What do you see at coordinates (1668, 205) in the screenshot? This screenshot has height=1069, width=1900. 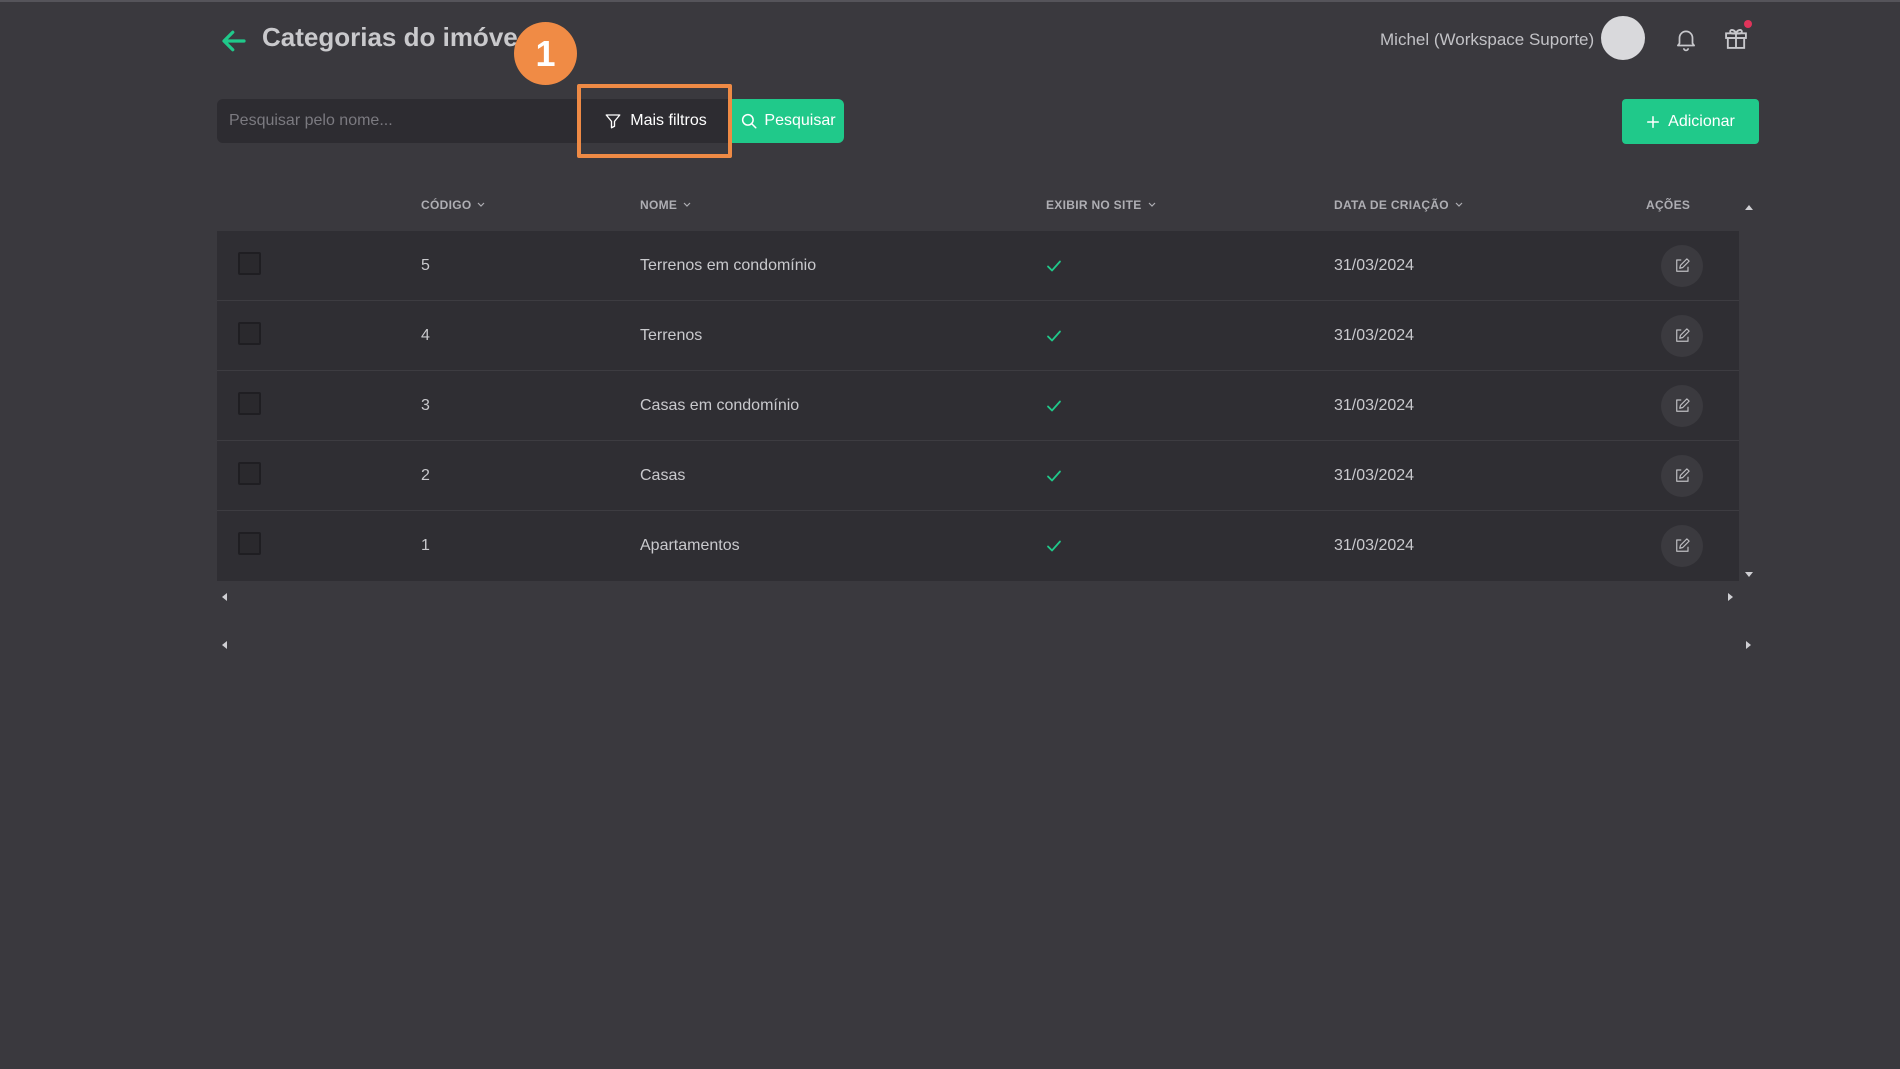 I see `column-header-actions: AÇÕES` at bounding box center [1668, 205].